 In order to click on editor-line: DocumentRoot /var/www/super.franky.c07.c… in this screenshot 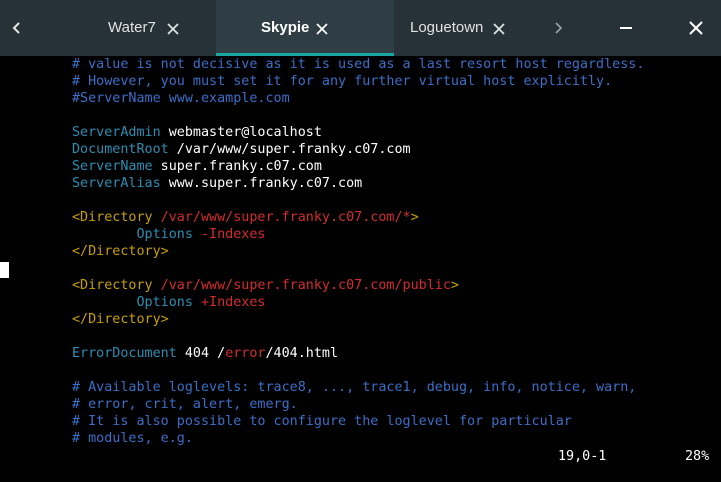, I will do `click(241, 149)`.